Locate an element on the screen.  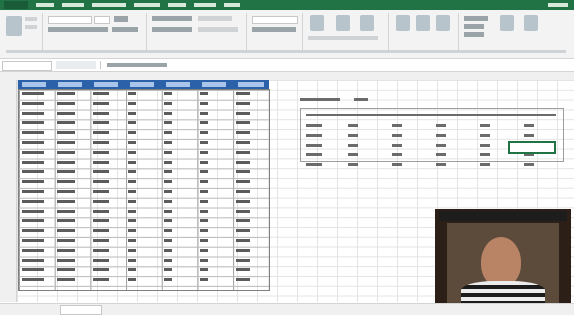
file-tab is located at coordinates (16, 5).